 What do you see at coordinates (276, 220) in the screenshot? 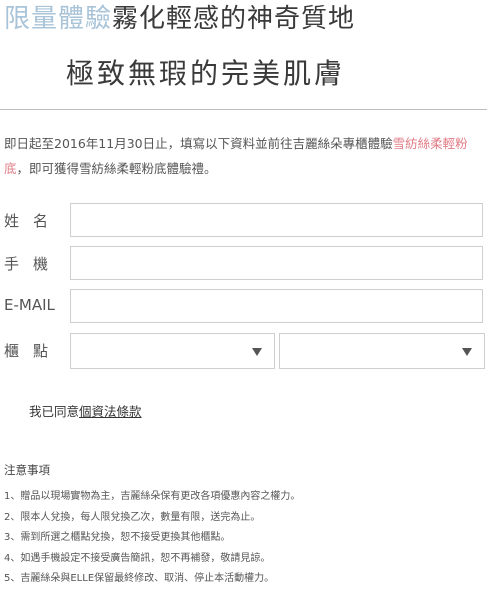
I see `name-input` at bounding box center [276, 220].